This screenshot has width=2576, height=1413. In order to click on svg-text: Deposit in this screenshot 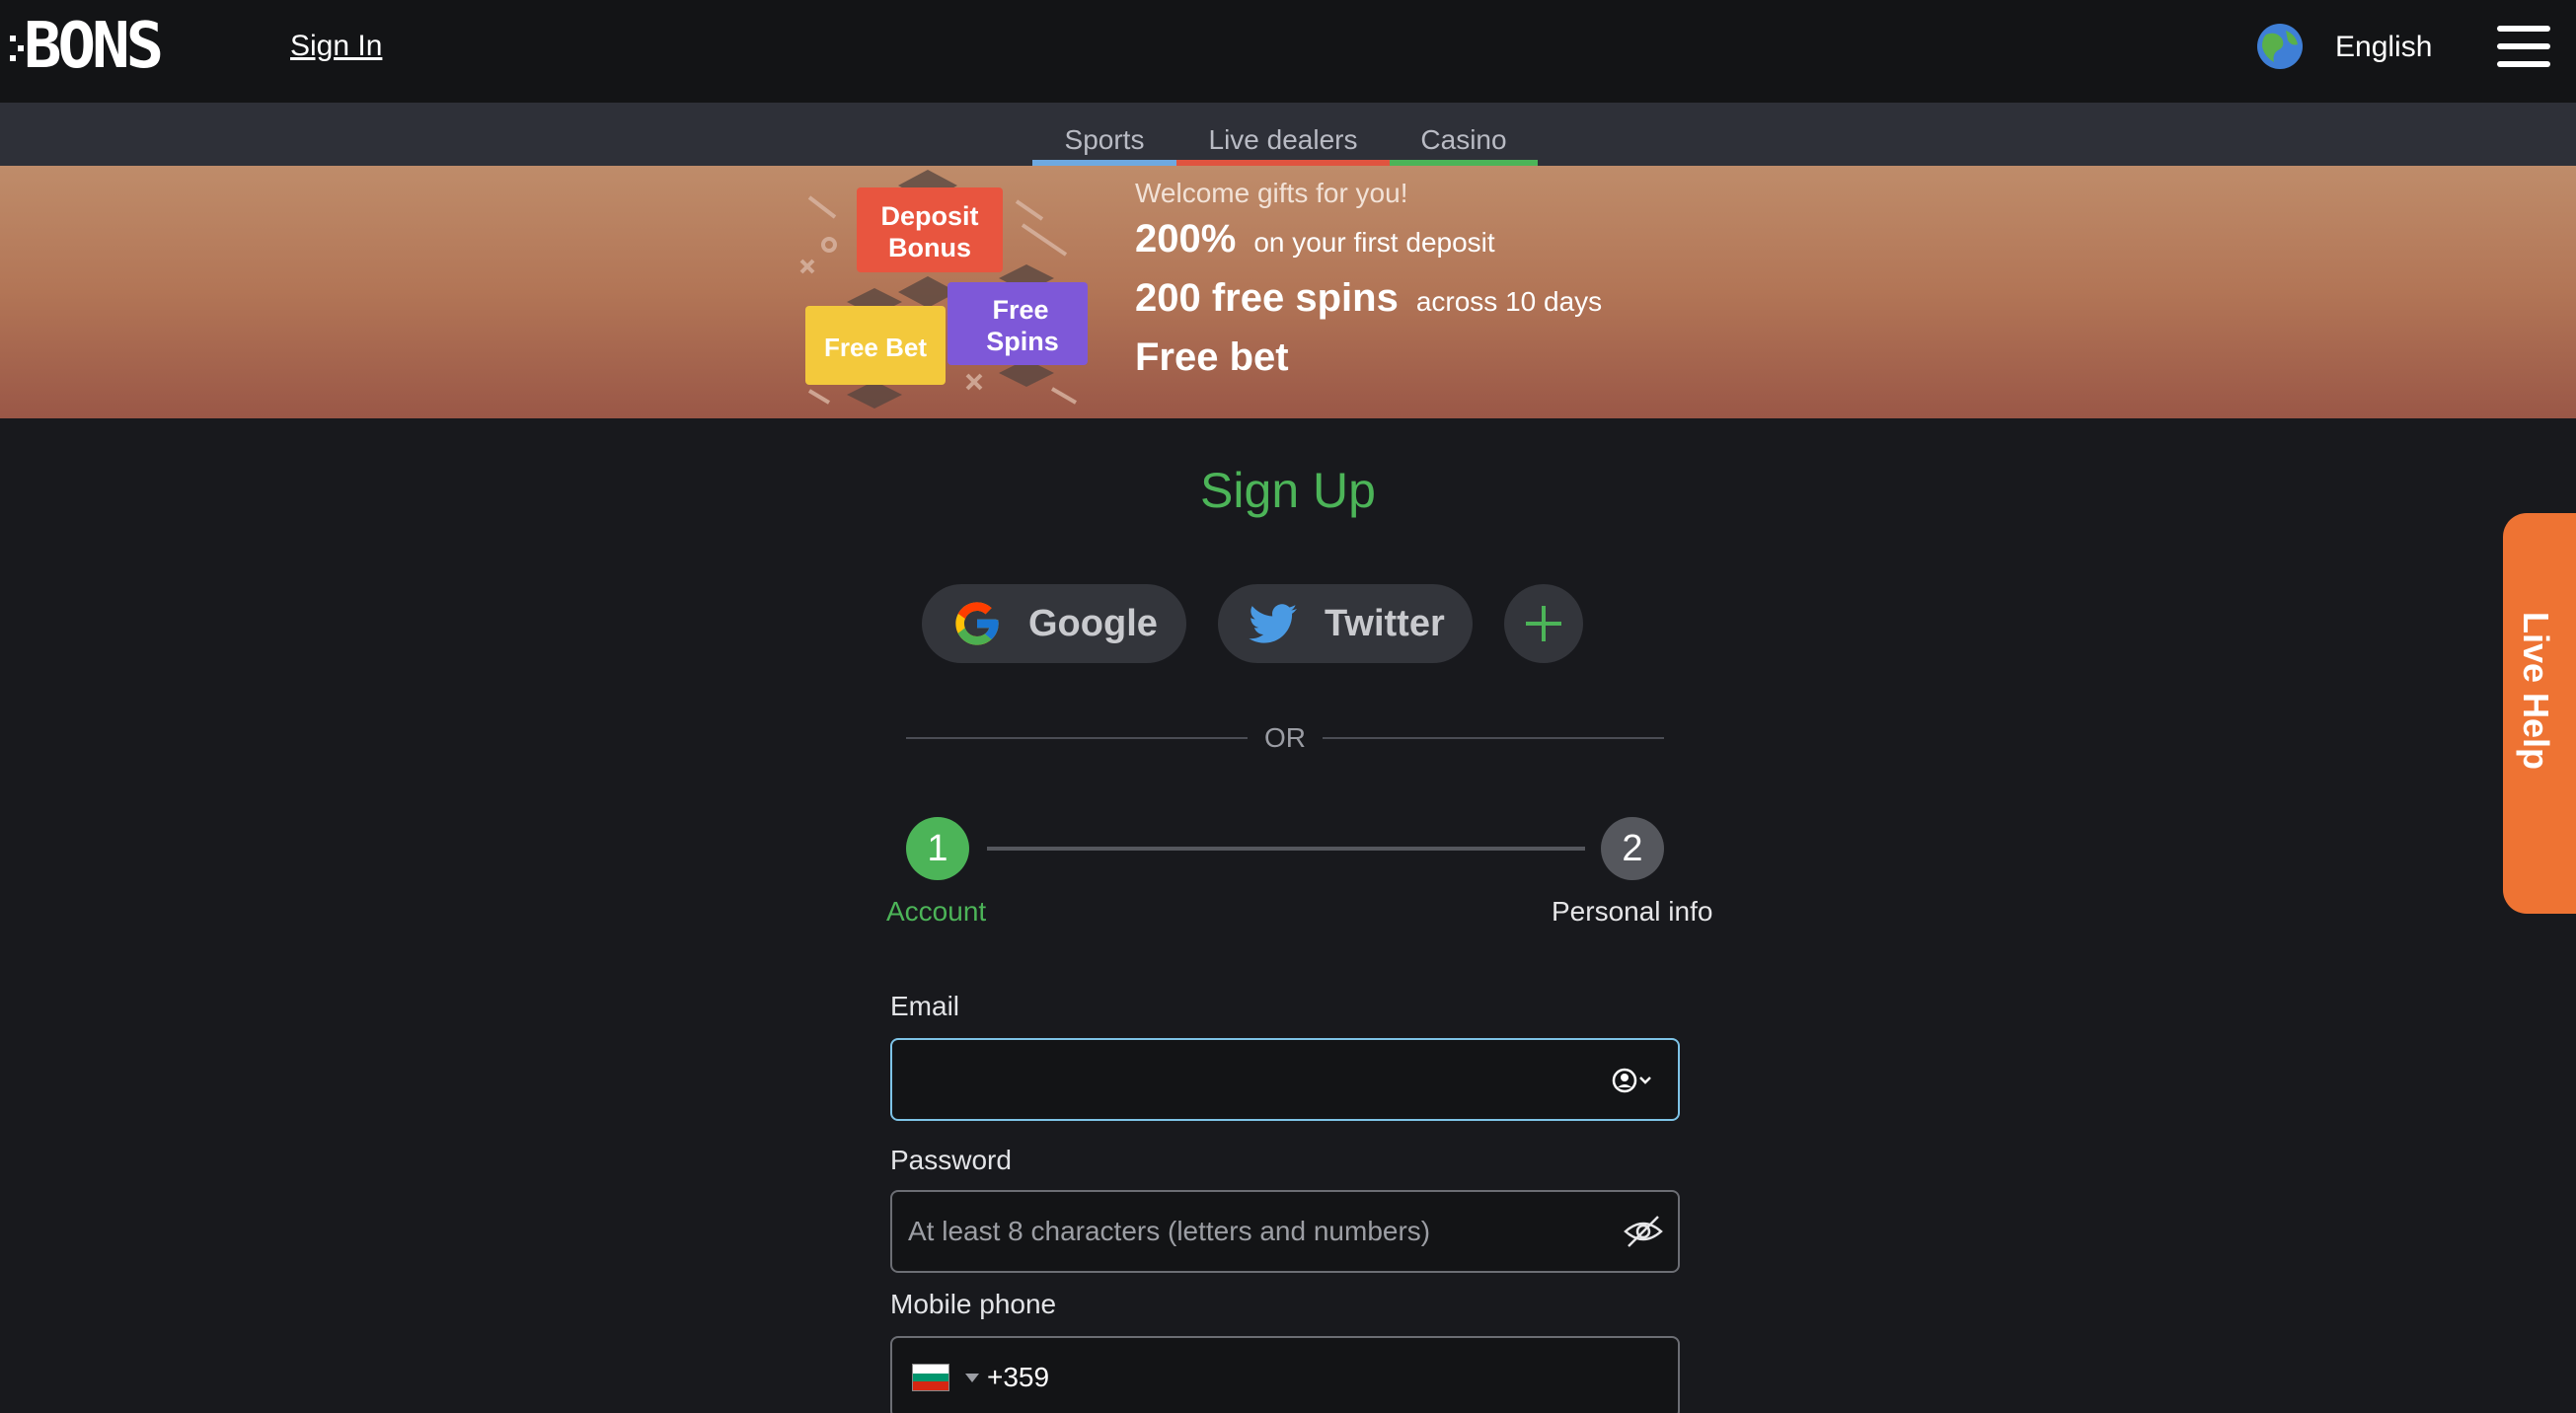, I will do `click(929, 216)`.